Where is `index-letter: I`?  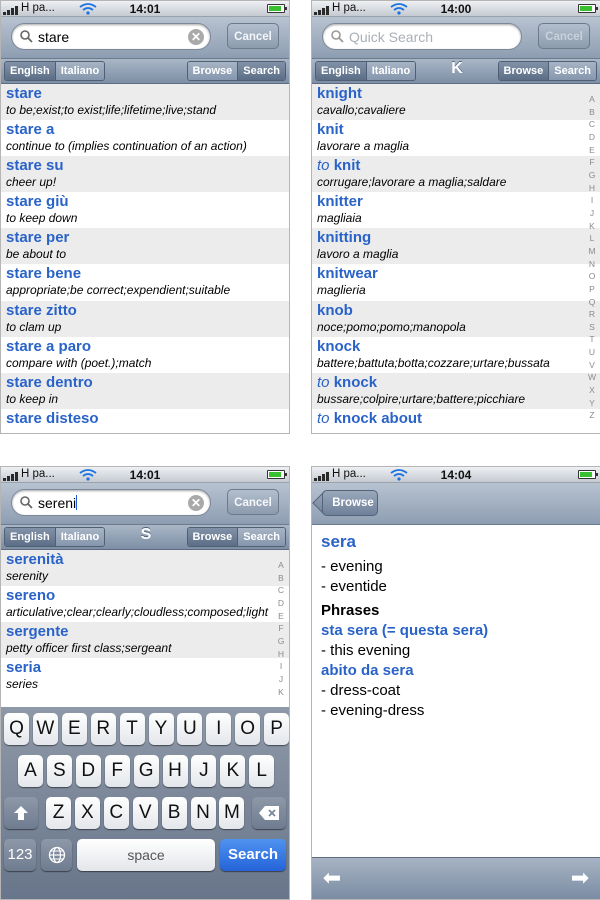
index-letter: I is located at coordinates (281, 666).